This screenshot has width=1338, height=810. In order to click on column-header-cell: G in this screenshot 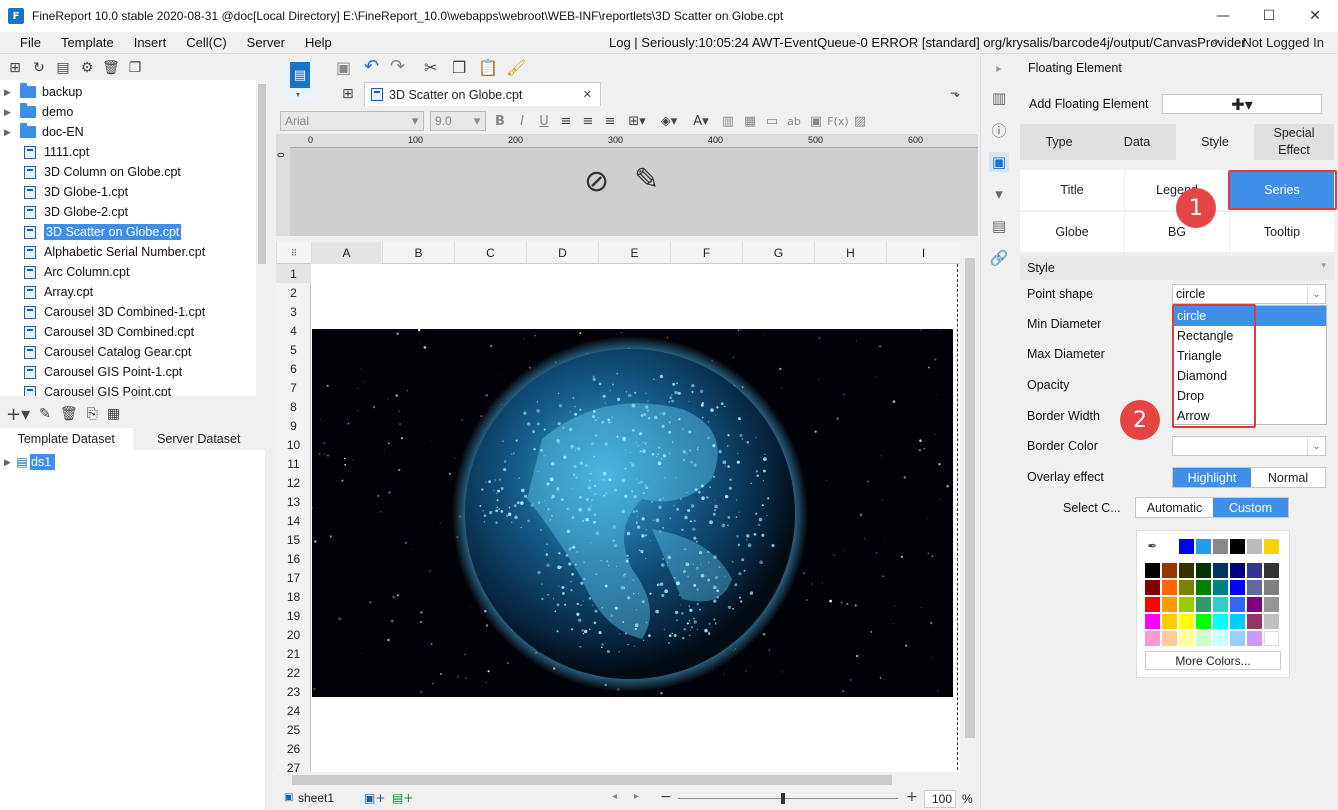, I will do `click(778, 253)`.